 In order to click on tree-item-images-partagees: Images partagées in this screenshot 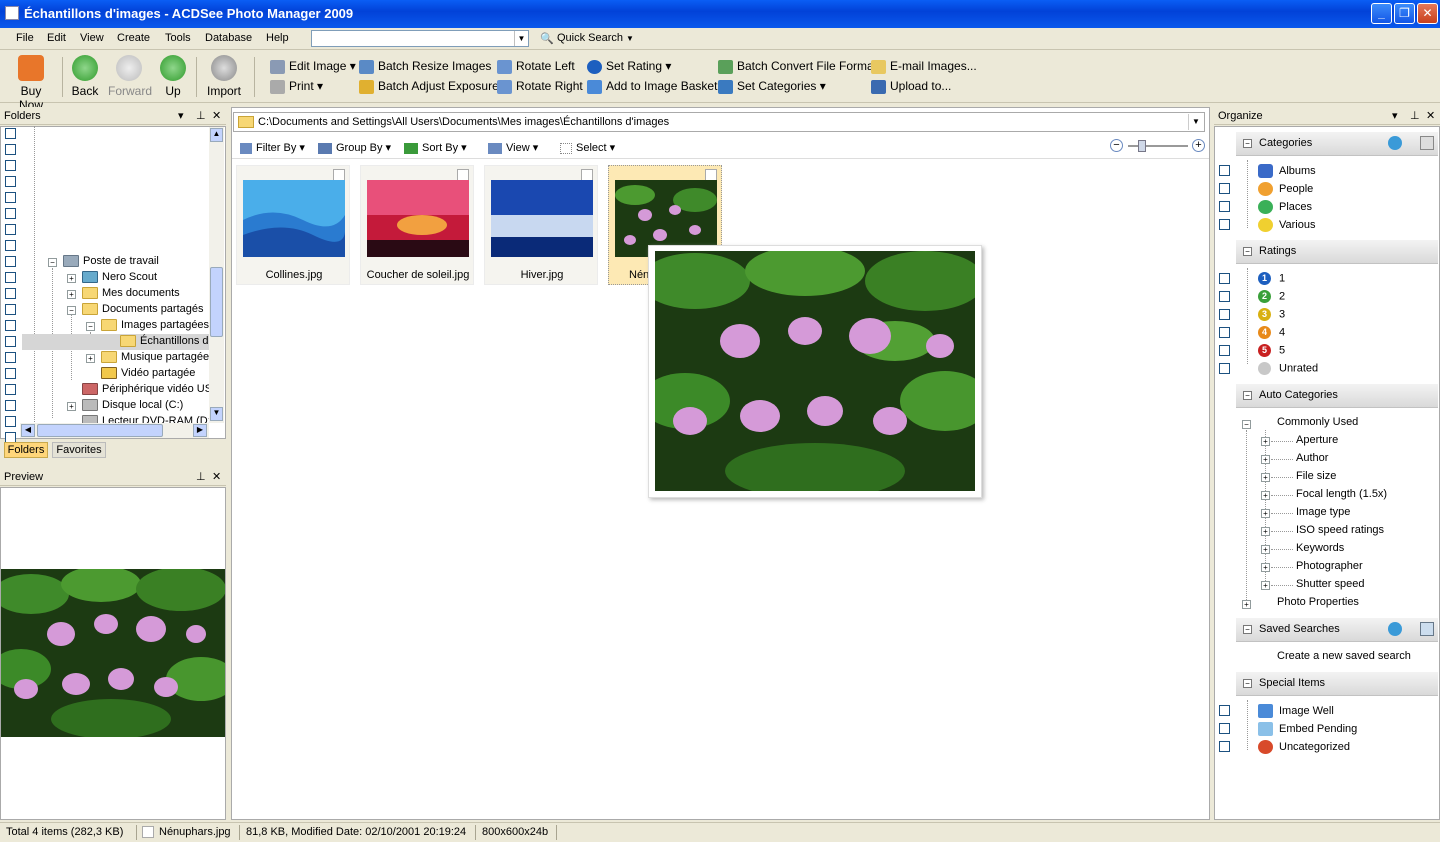, I will do `click(155, 325)`.